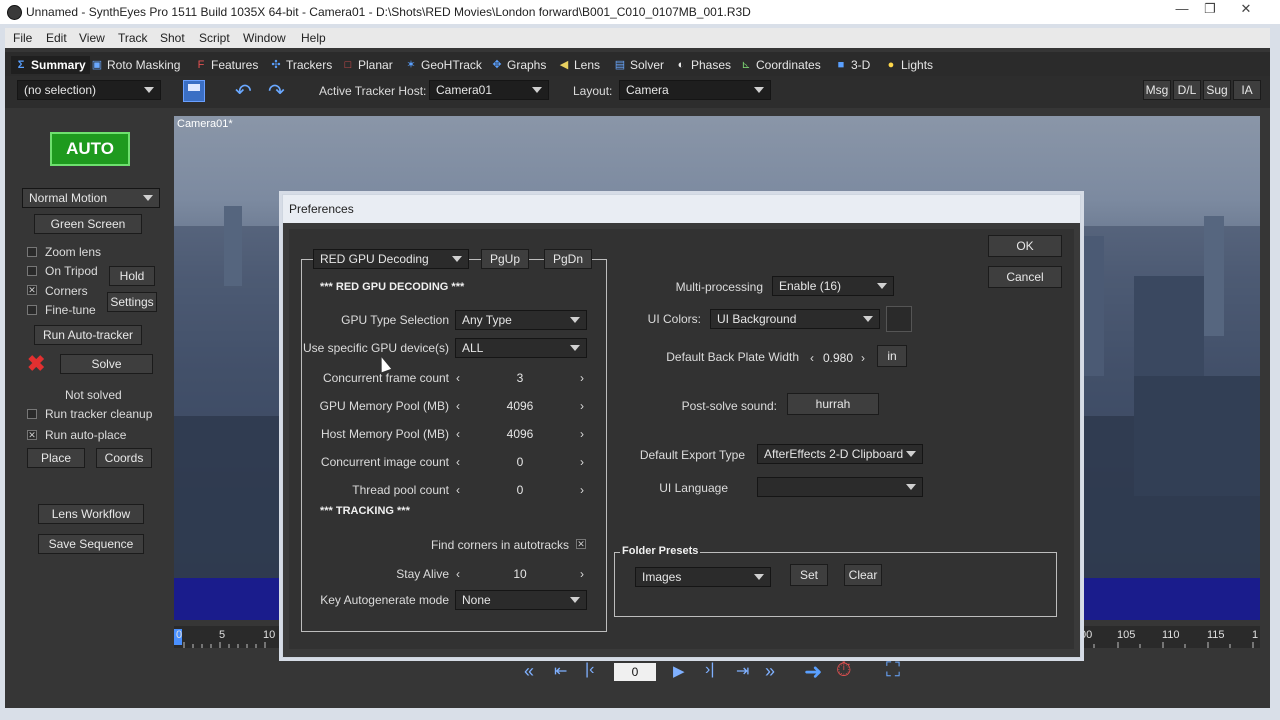  Describe the element at coordinates (301, 65) in the screenshot. I see `tab-trackers: ✣ Trackers` at that location.